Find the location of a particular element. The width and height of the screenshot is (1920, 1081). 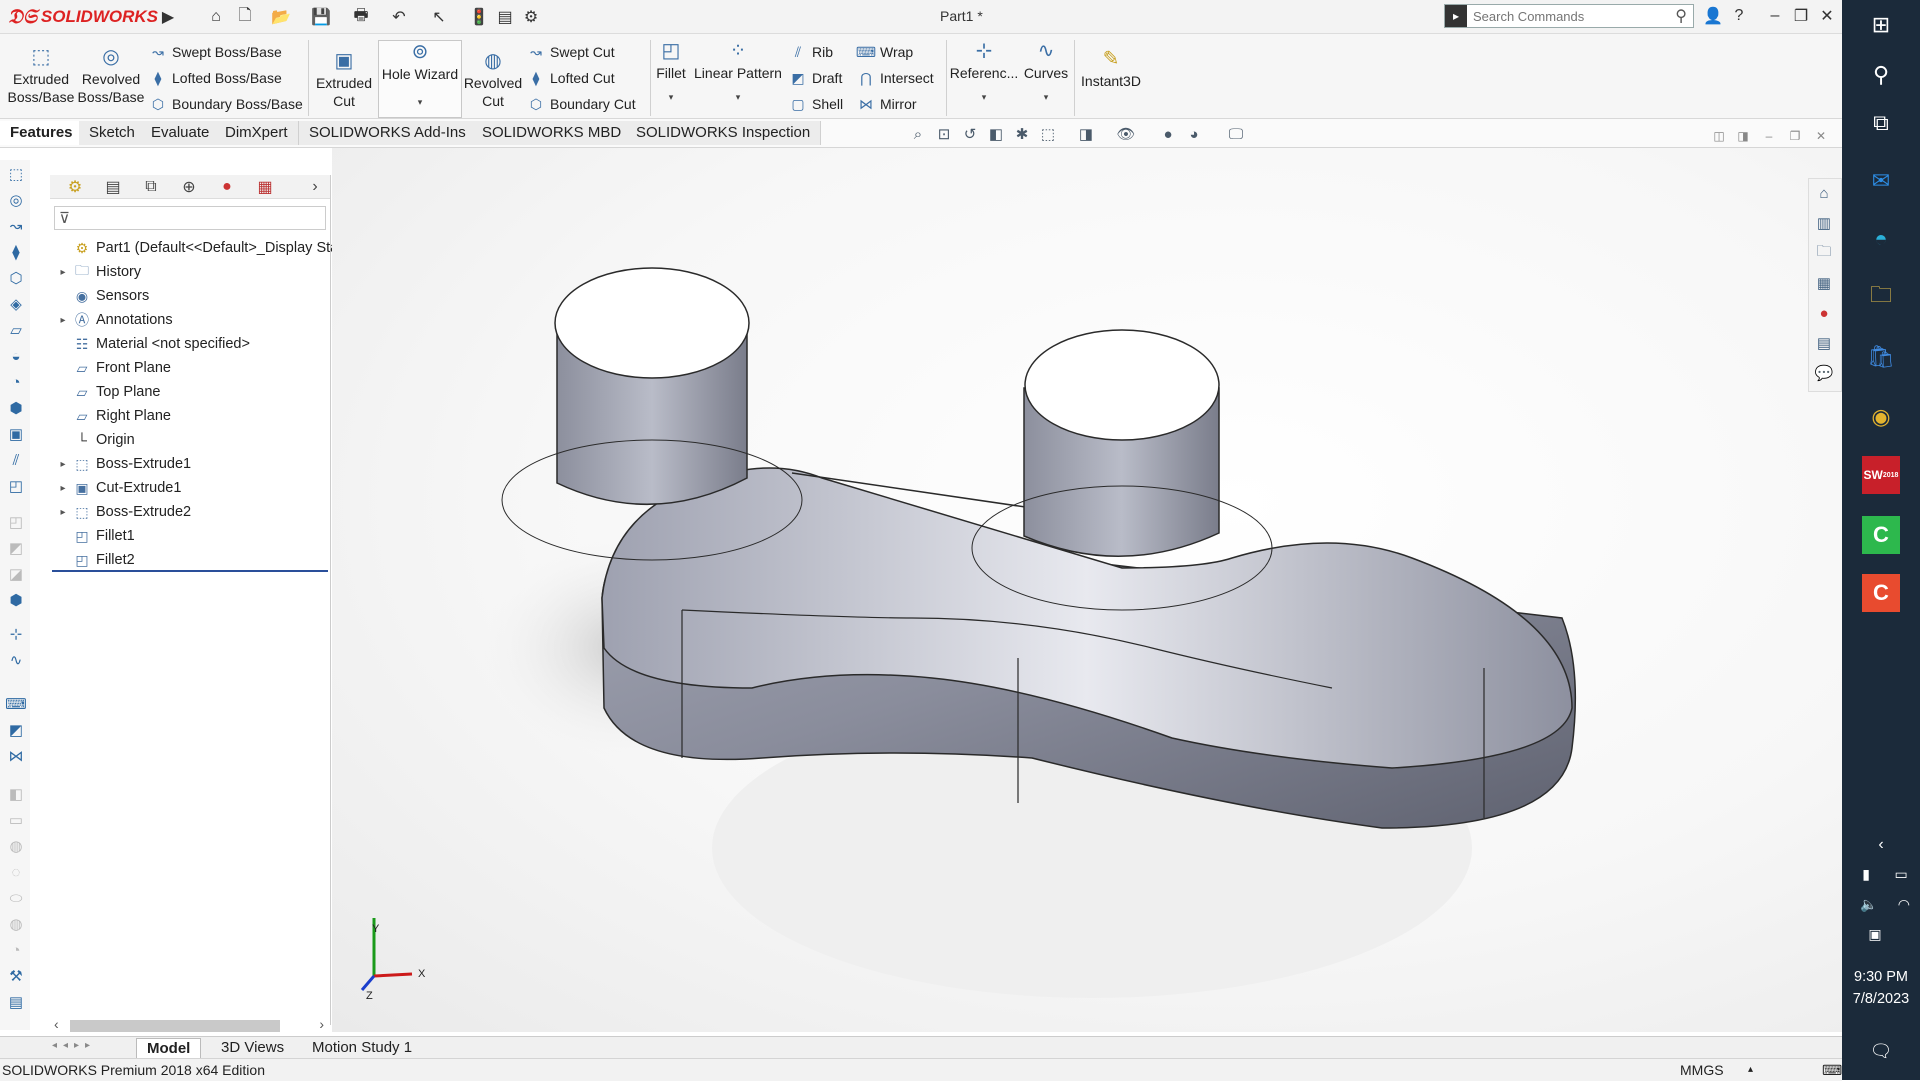

task-view-icon: ⧉ is located at coordinates (1881, 123).